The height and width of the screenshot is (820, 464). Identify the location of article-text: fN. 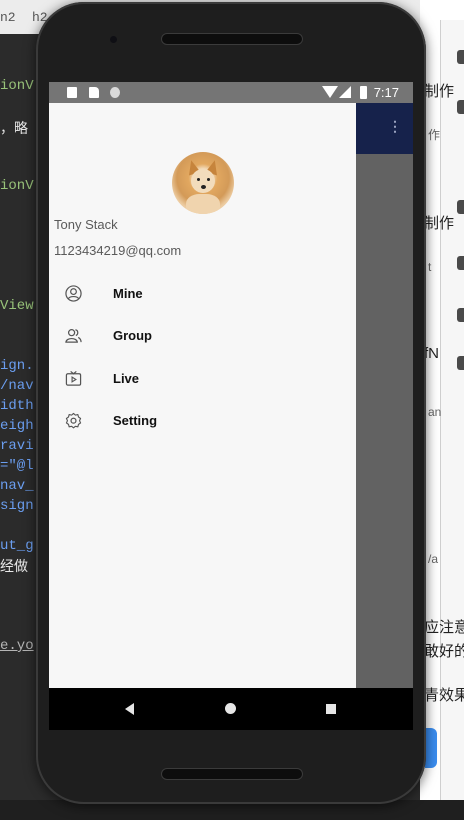
(431, 353).